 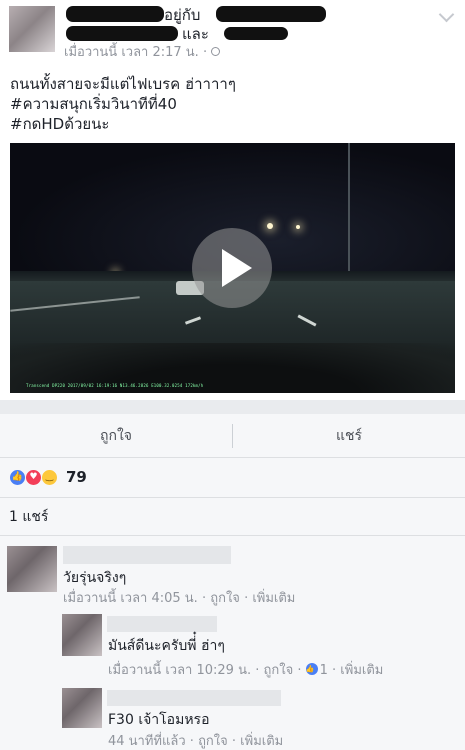 What do you see at coordinates (76, 477) in the screenshot?
I see `reaction-count: 79` at bounding box center [76, 477].